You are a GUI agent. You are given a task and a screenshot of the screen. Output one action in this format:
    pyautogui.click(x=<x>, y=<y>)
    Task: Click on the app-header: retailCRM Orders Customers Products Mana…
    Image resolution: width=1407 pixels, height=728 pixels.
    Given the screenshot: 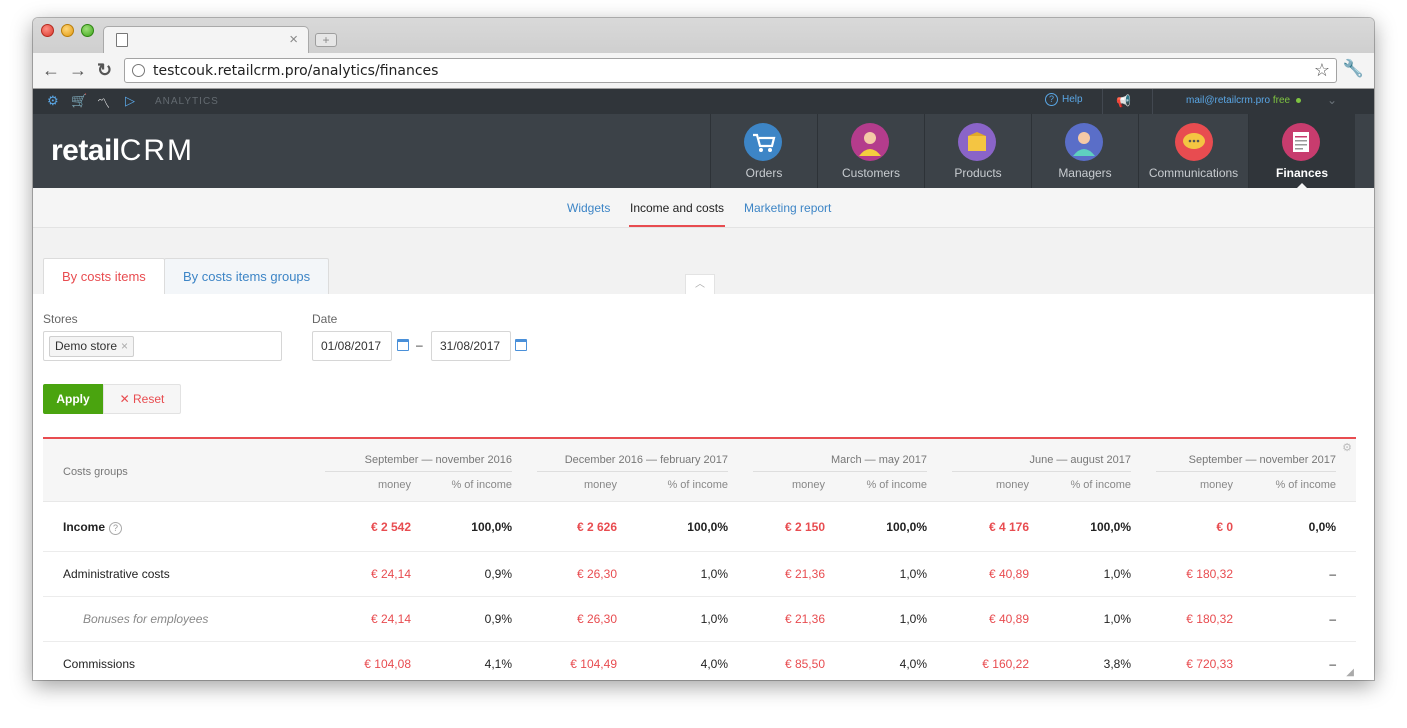 What is the action you would take?
    pyautogui.click(x=703, y=151)
    